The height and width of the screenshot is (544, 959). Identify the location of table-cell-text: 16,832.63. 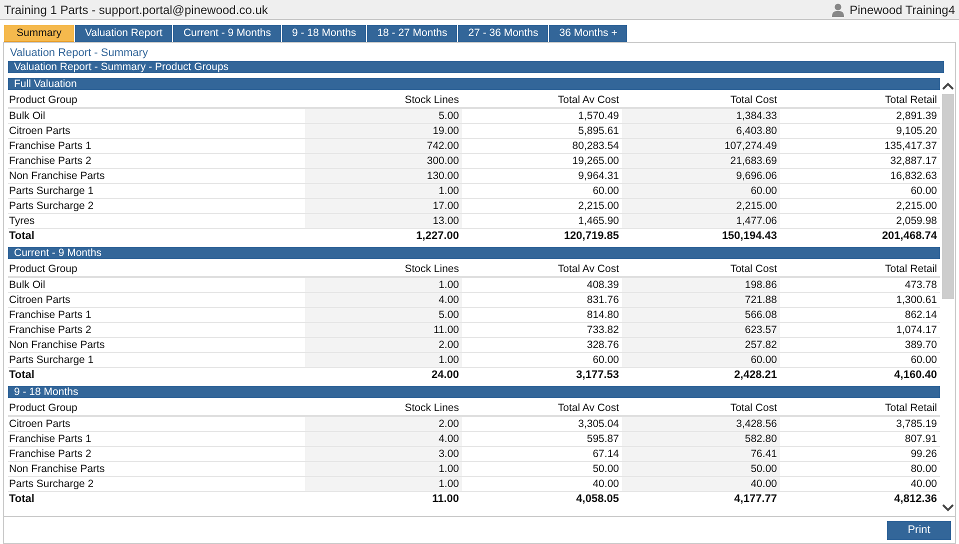
(913, 176).